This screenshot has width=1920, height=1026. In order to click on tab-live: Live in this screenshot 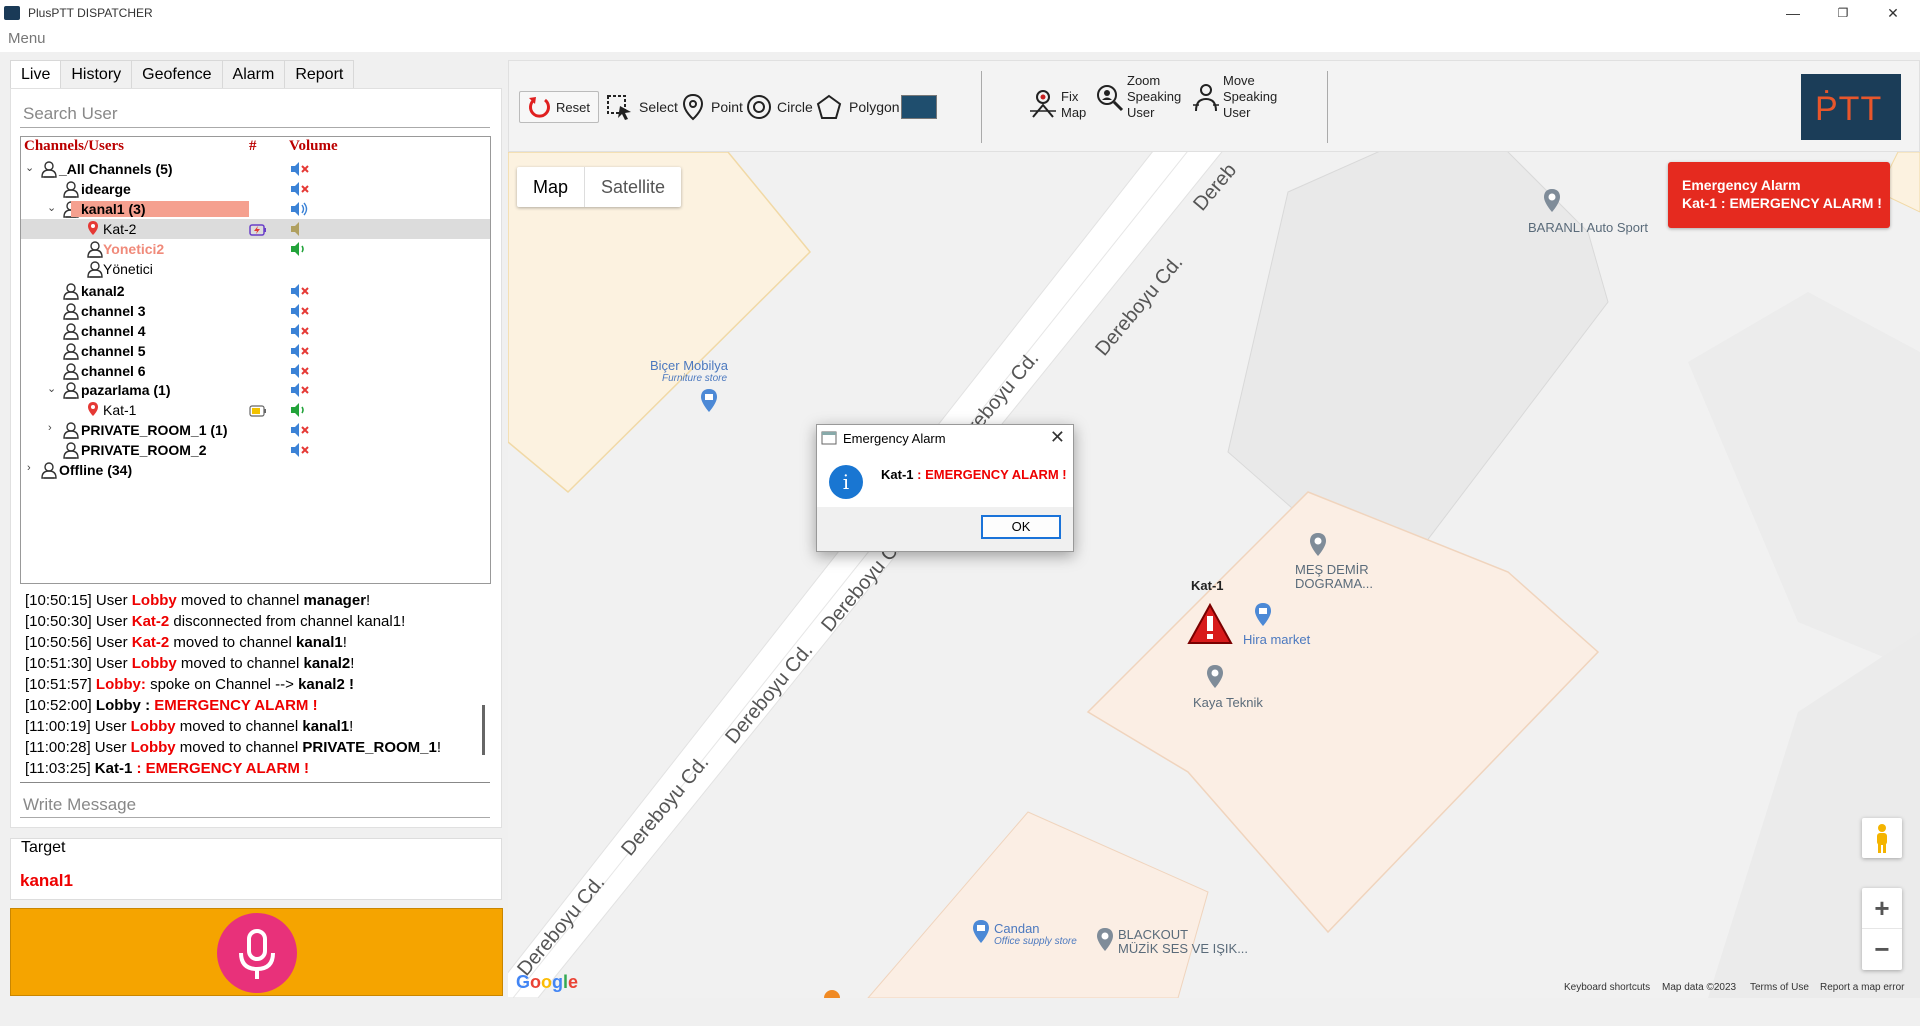, I will do `click(36, 75)`.